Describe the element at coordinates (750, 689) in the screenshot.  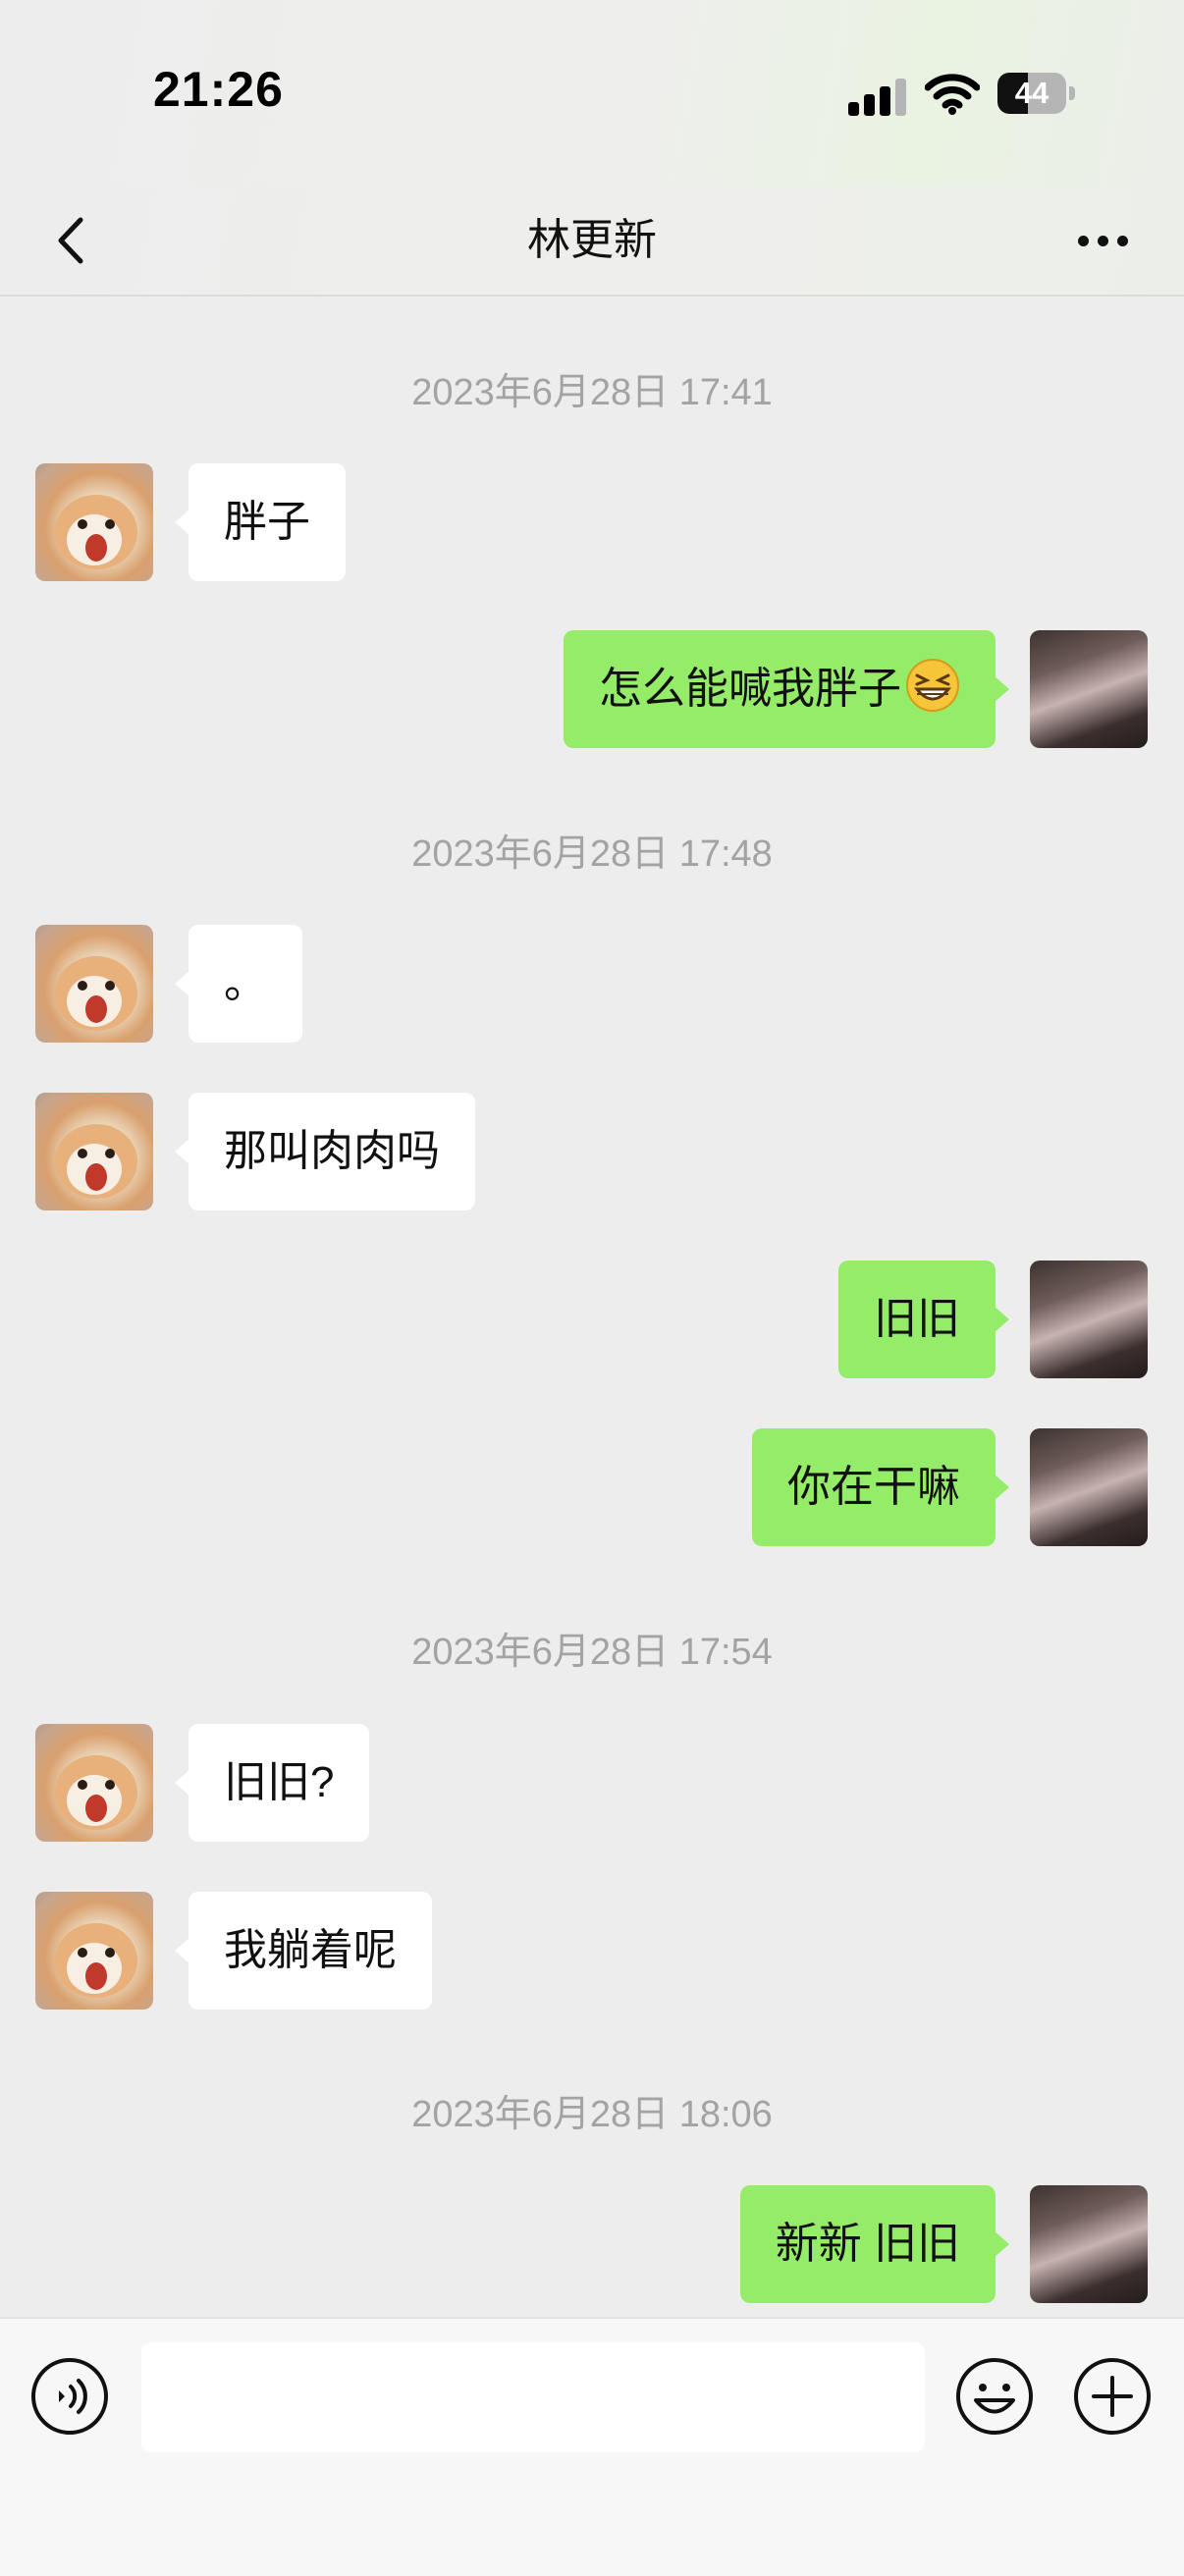
I see `message-text: 怎么能喊我胖子` at that location.